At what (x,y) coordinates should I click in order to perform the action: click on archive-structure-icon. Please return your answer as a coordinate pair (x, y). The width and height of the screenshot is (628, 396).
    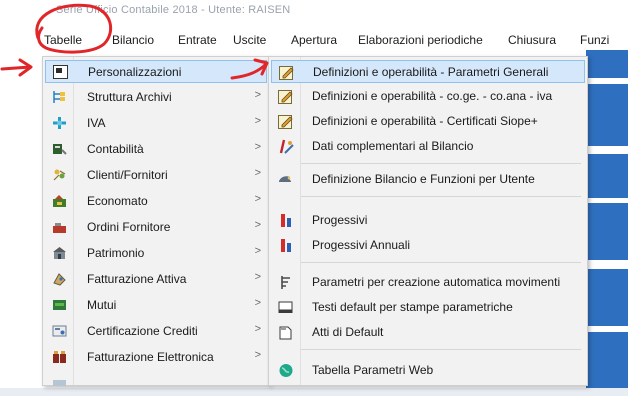
    Looking at the image, I should click on (59, 97).